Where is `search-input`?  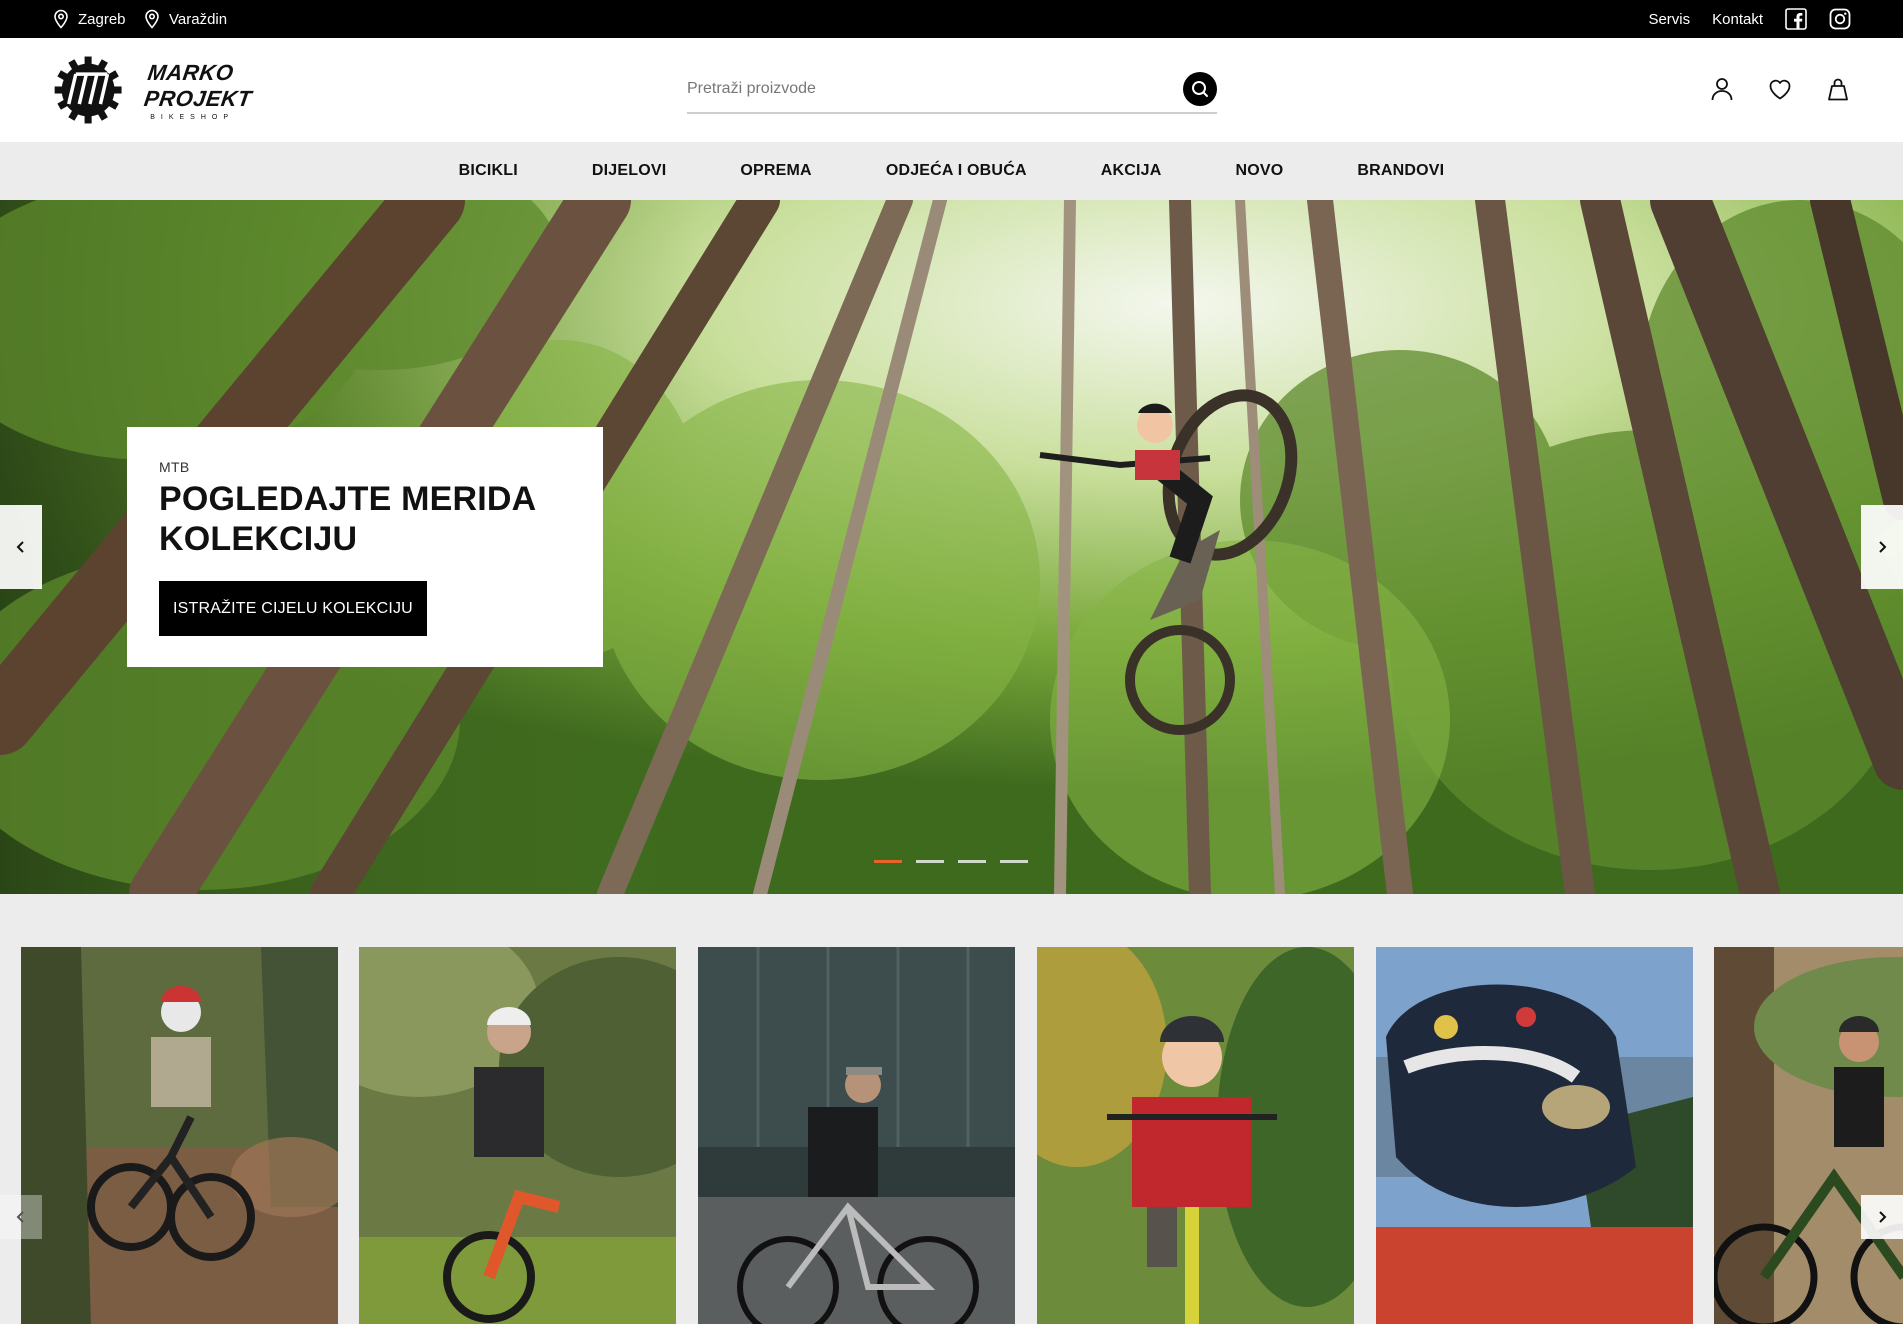
search-input is located at coordinates (935, 89).